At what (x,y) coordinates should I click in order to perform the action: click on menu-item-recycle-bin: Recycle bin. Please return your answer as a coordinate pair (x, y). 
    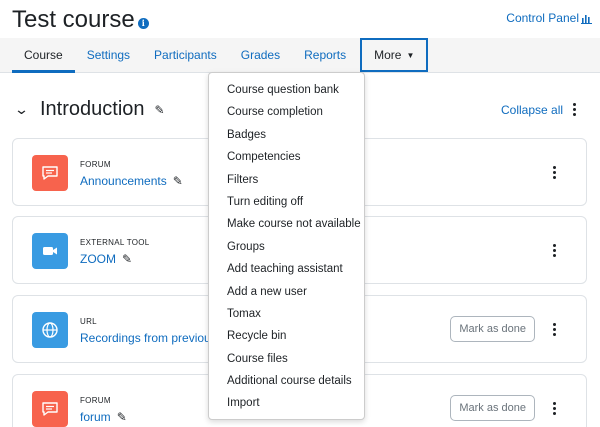
    Looking at the image, I should click on (286, 336).